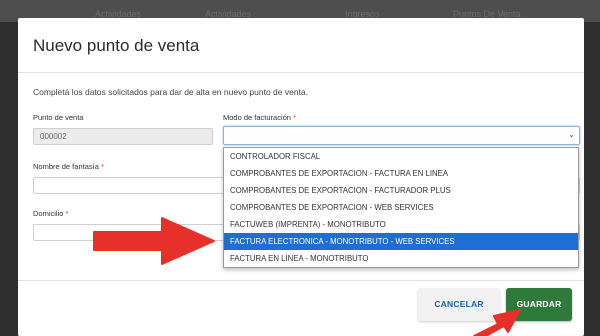 Image resolution: width=600 pixels, height=336 pixels. I want to click on domicilio-label-text: Domicilio, so click(48, 213).